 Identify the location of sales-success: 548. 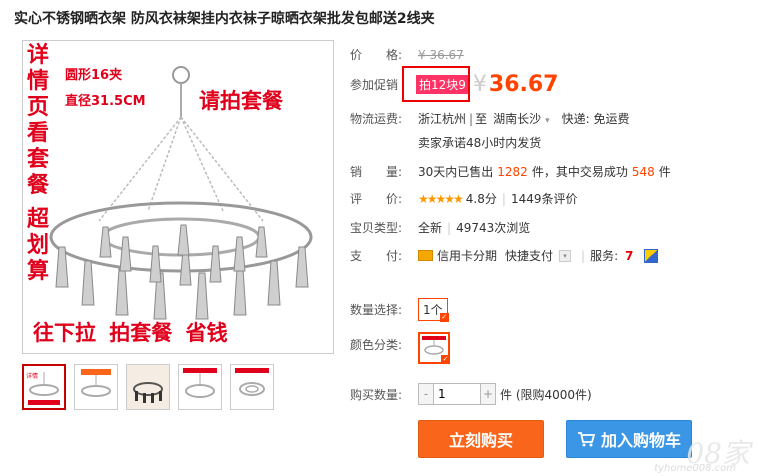
(643, 171).